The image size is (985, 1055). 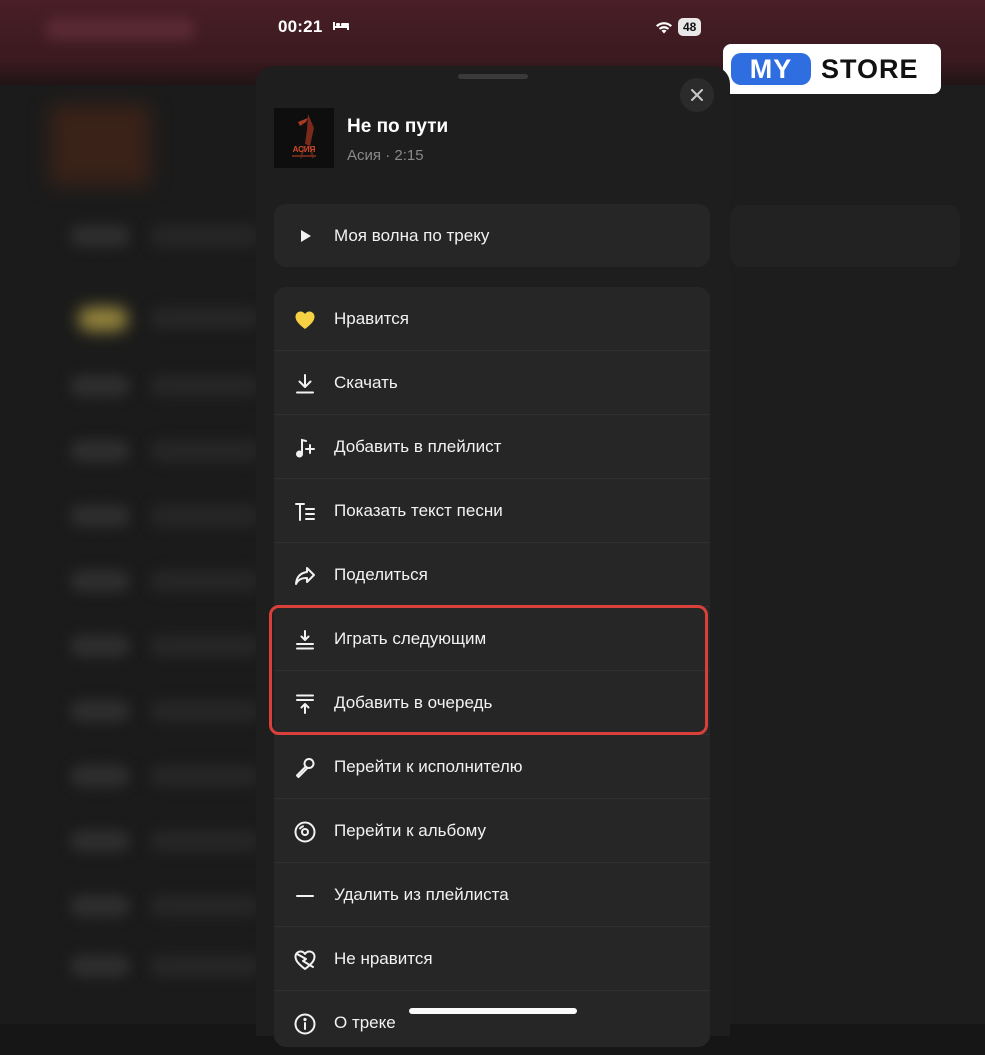 What do you see at coordinates (305, 236) in the screenshot?
I see `play-icon` at bounding box center [305, 236].